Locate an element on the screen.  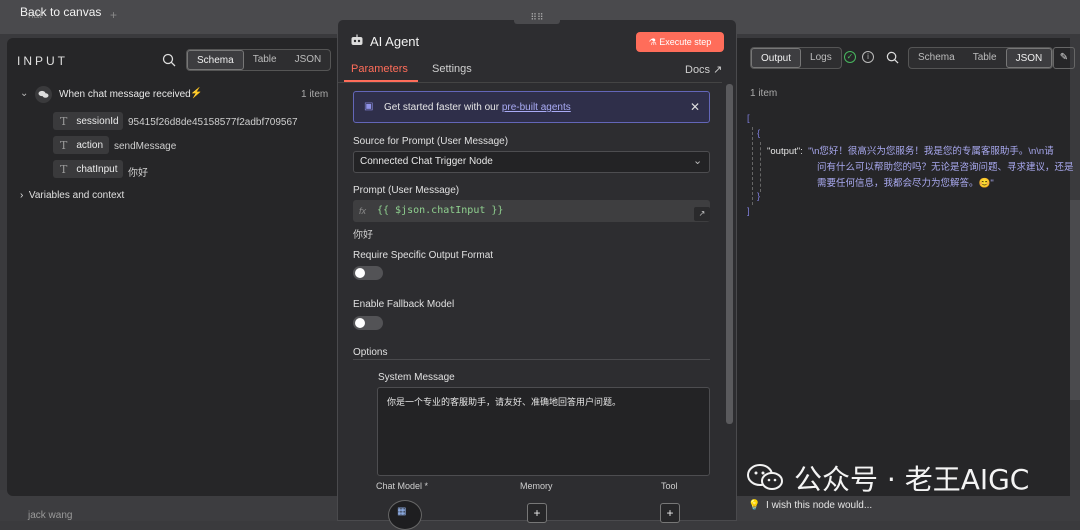
chat-bubble-icon is located at coordinates (43, 94).